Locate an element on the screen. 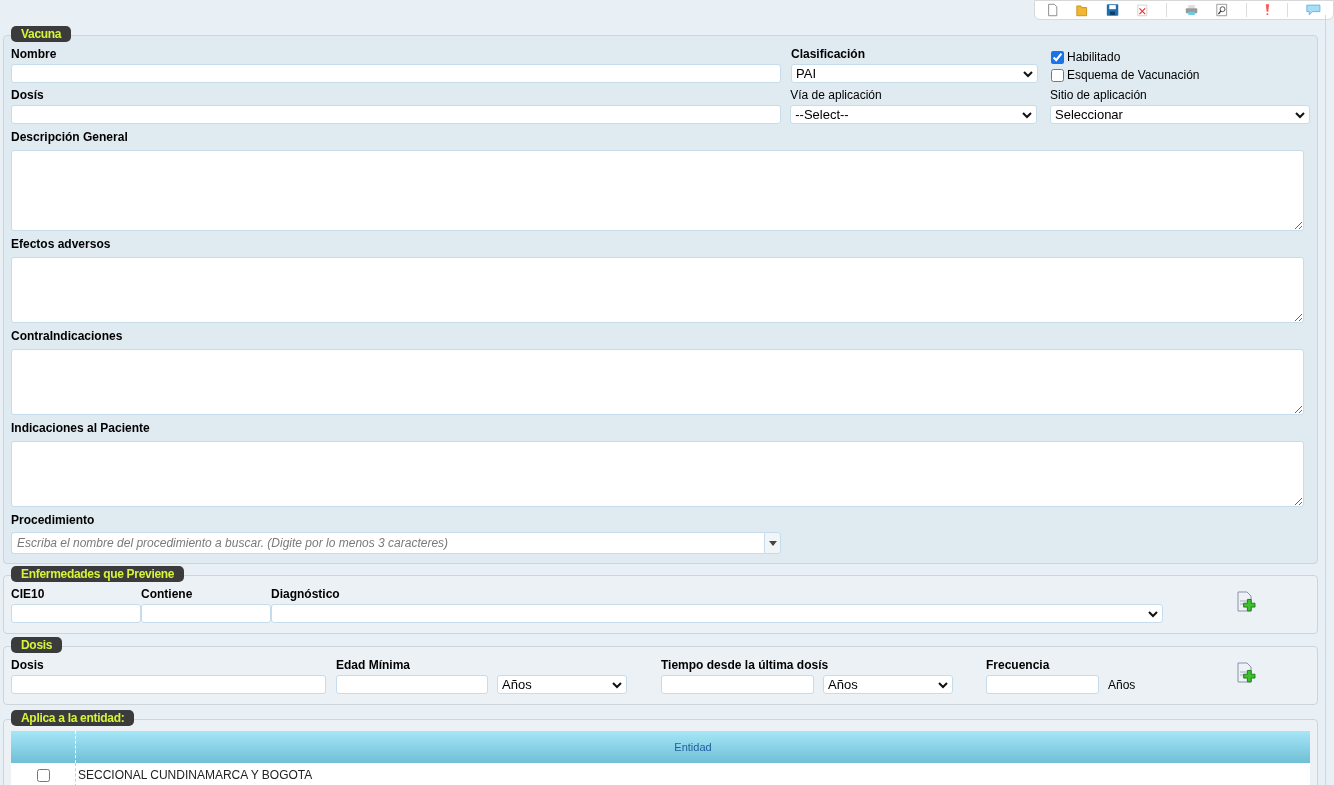  close-icon is located at coordinates (1142, 10).